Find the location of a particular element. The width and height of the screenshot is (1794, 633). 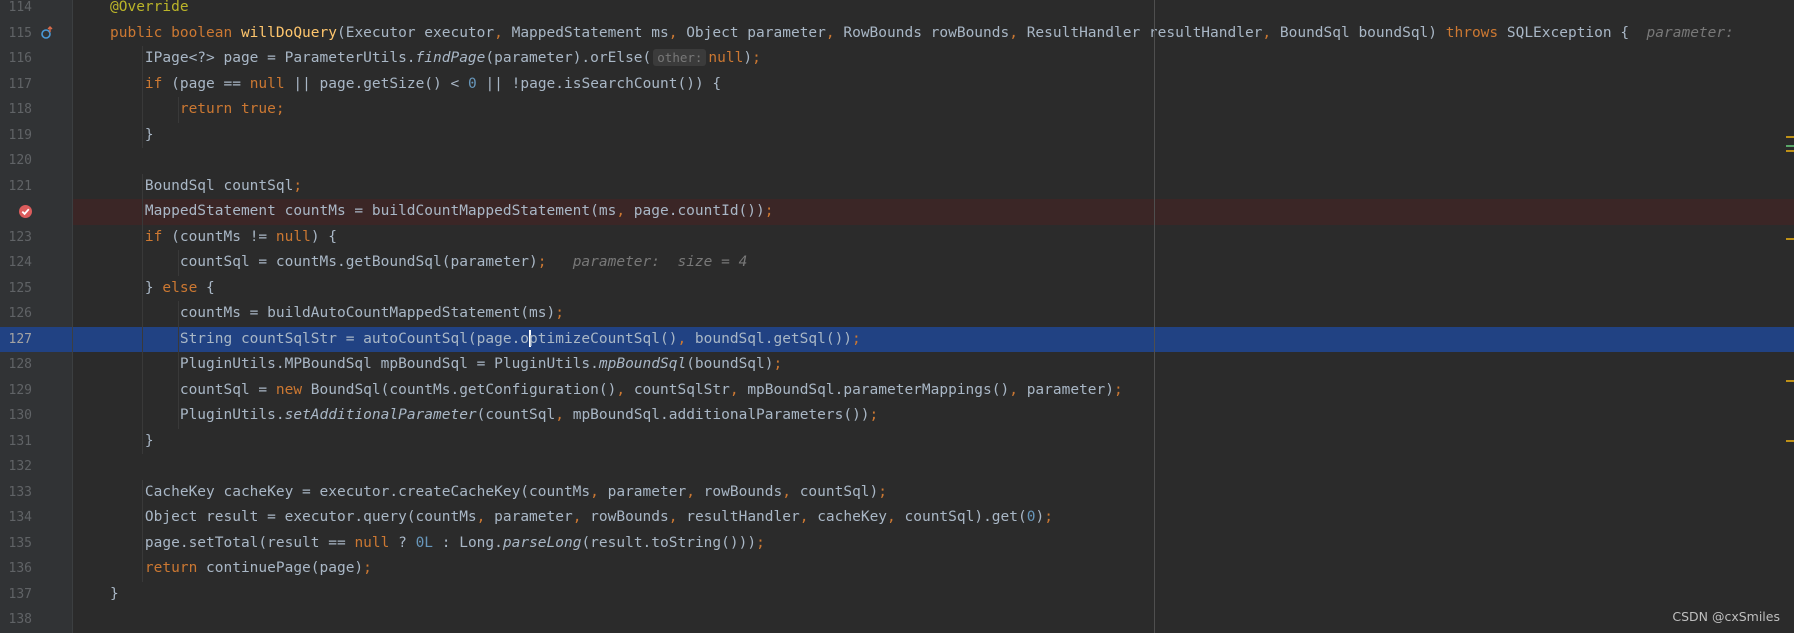

line-number: 117 is located at coordinates (16, 85).